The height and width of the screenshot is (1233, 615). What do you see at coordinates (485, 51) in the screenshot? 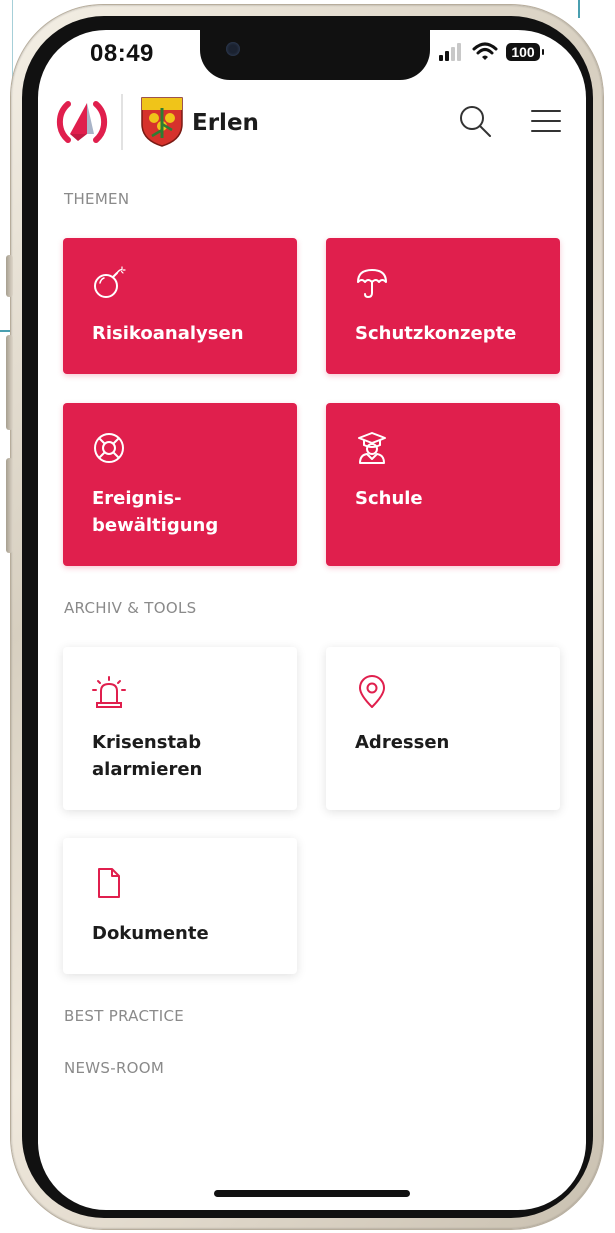
I see `wifi-icon` at bounding box center [485, 51].